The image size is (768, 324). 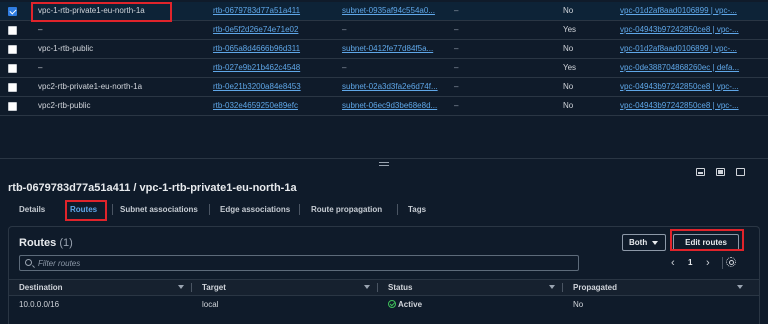 I want to click on route-target: local, so click(x=210, y=304).